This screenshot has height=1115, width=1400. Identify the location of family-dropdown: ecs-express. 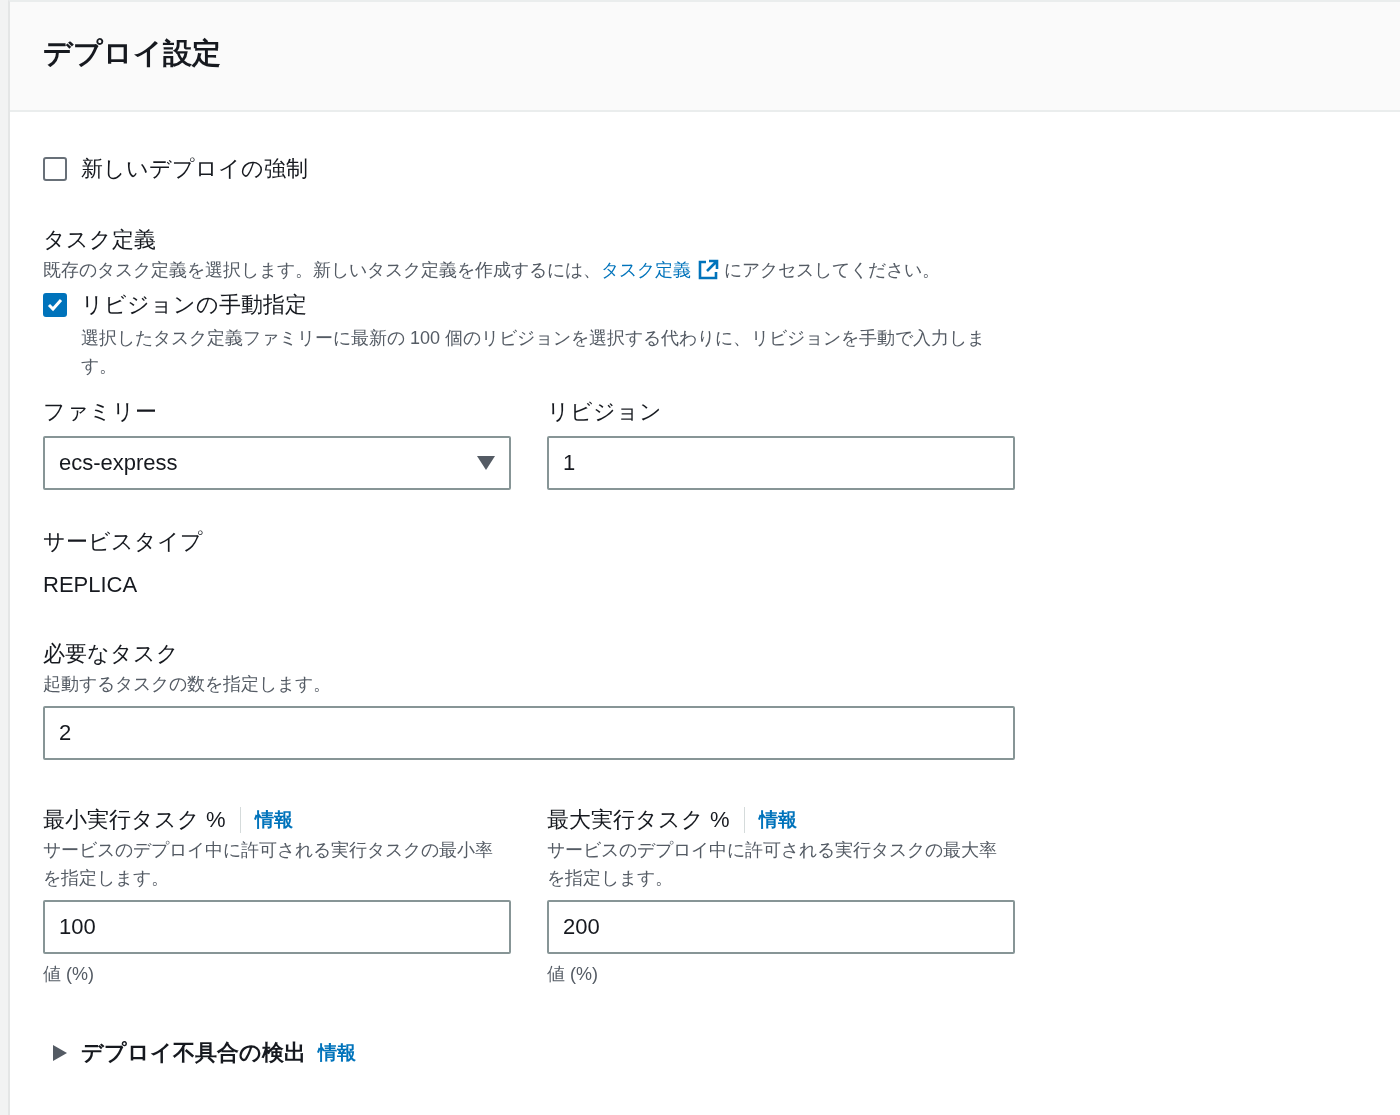
(277, 463).